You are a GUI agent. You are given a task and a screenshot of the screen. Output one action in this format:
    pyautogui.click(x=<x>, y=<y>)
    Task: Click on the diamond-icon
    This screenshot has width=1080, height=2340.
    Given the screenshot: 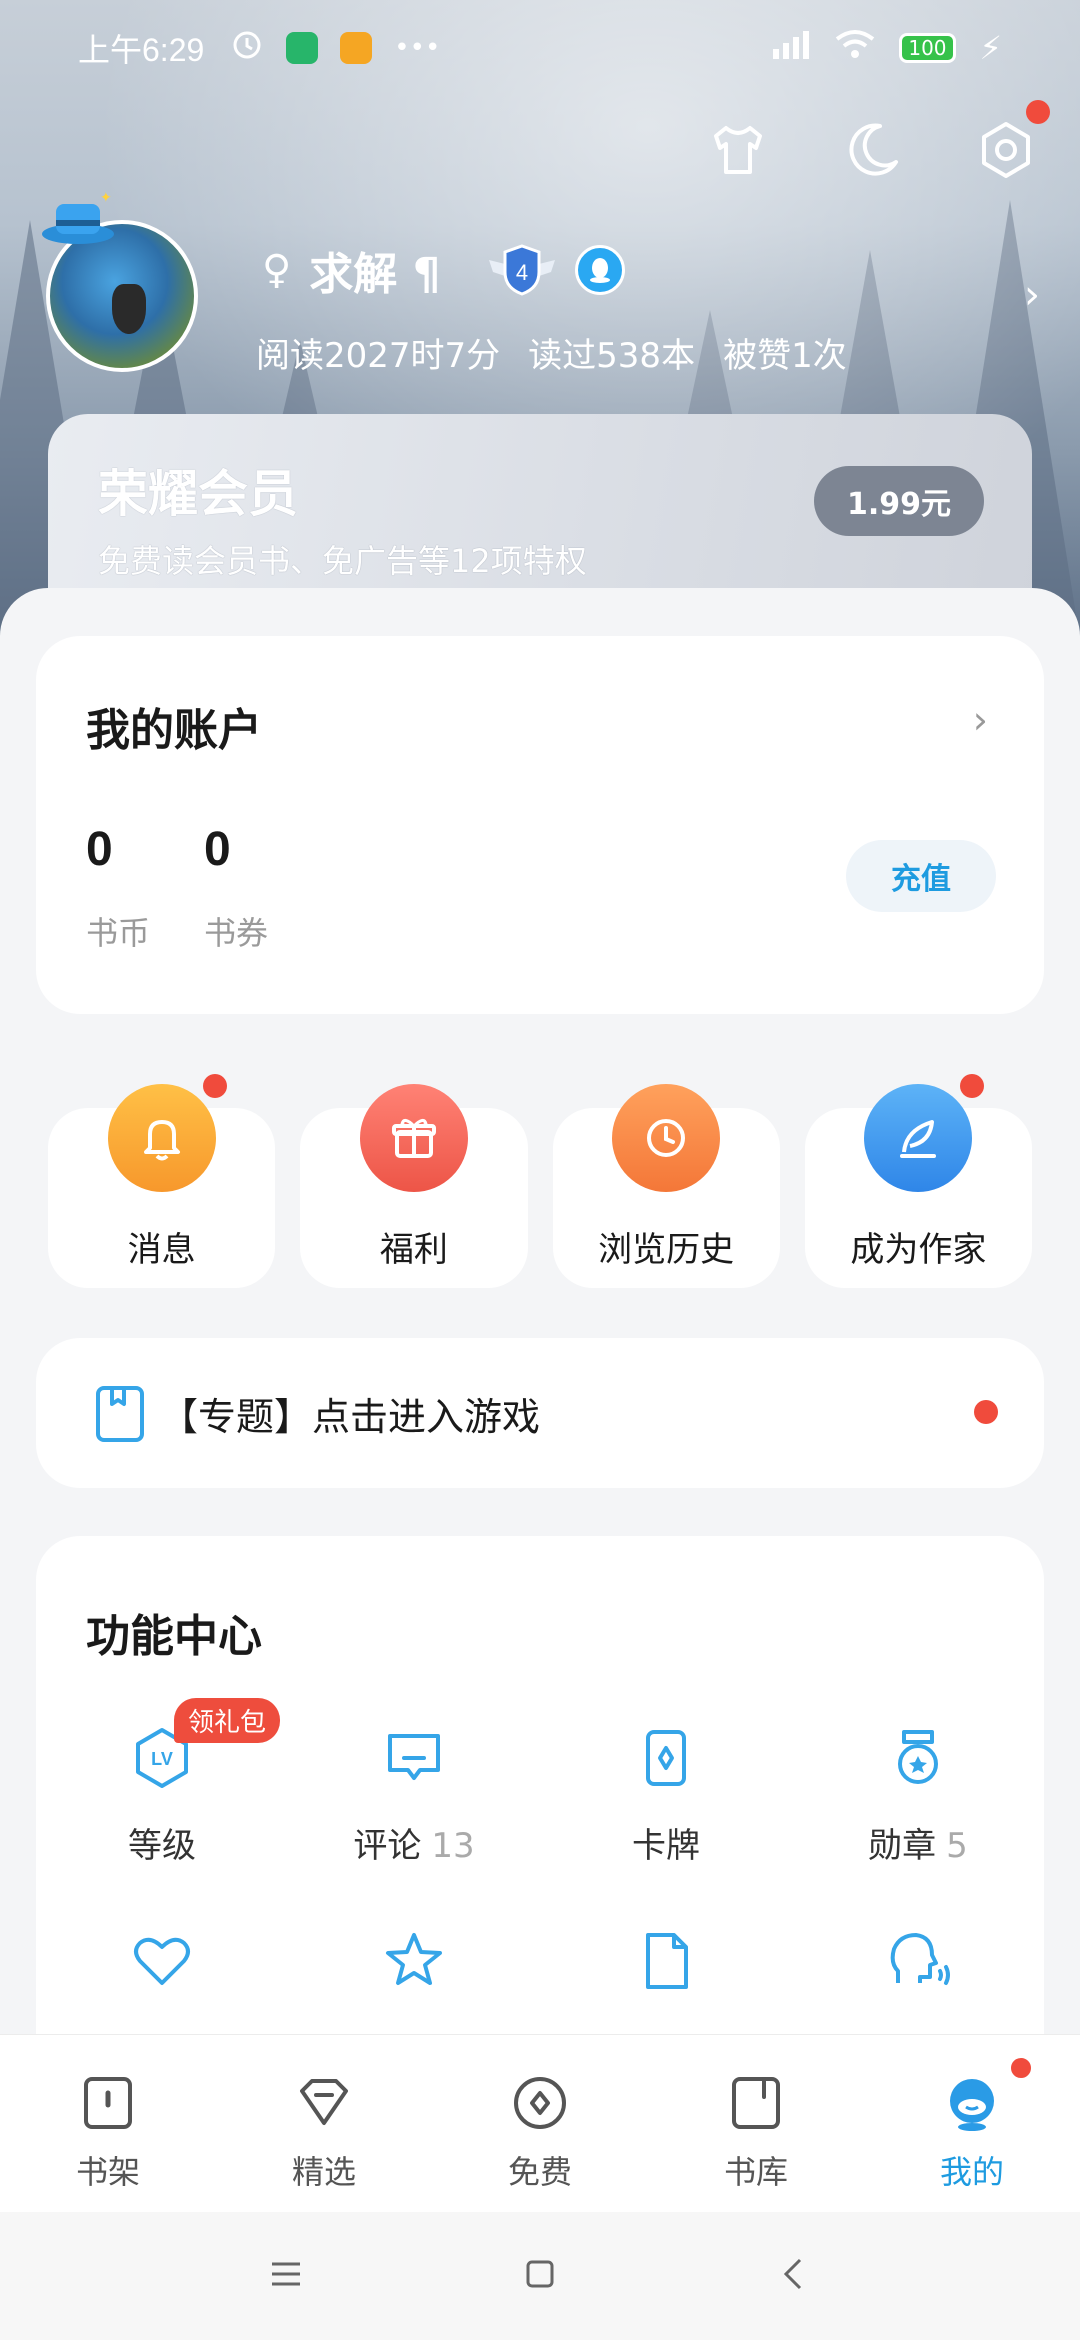 What is the action you would take?
    pyautogui.click(x=324, y=2102)
    